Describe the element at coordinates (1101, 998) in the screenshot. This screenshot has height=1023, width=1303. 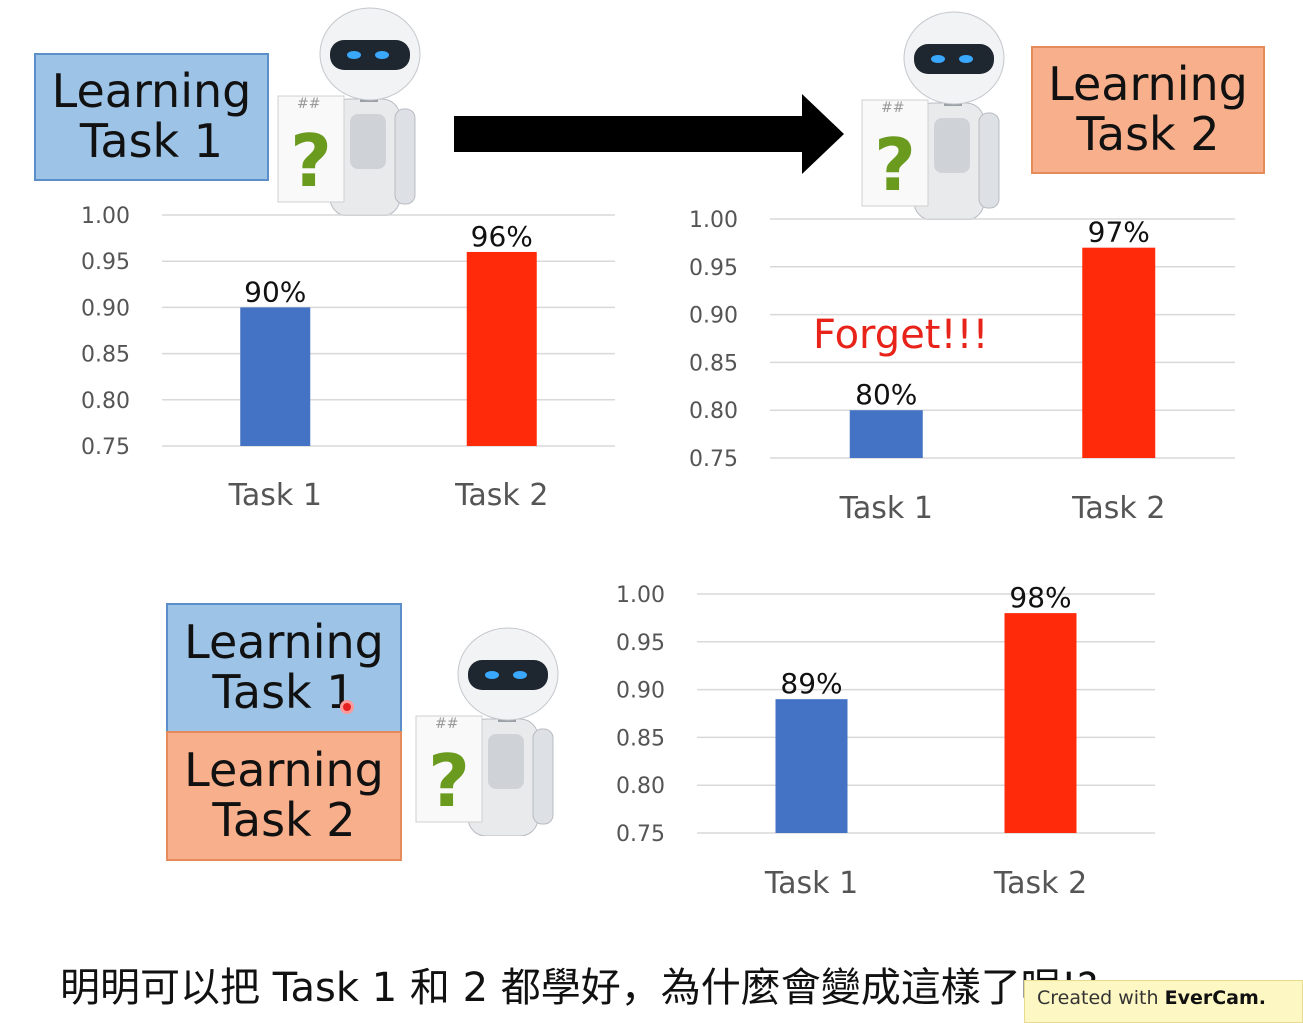
I see `watermark-prefix: Created with` at that location.